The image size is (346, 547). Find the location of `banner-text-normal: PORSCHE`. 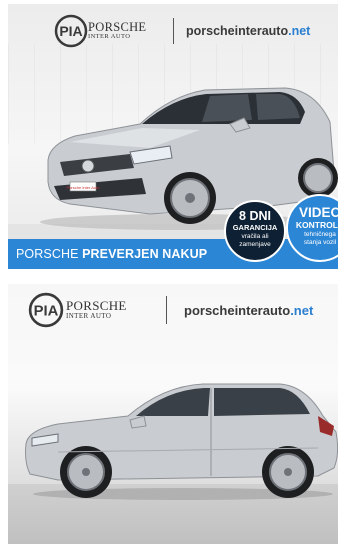

banner-text-normal: PORSCHE is located at coordinates (49, 254).